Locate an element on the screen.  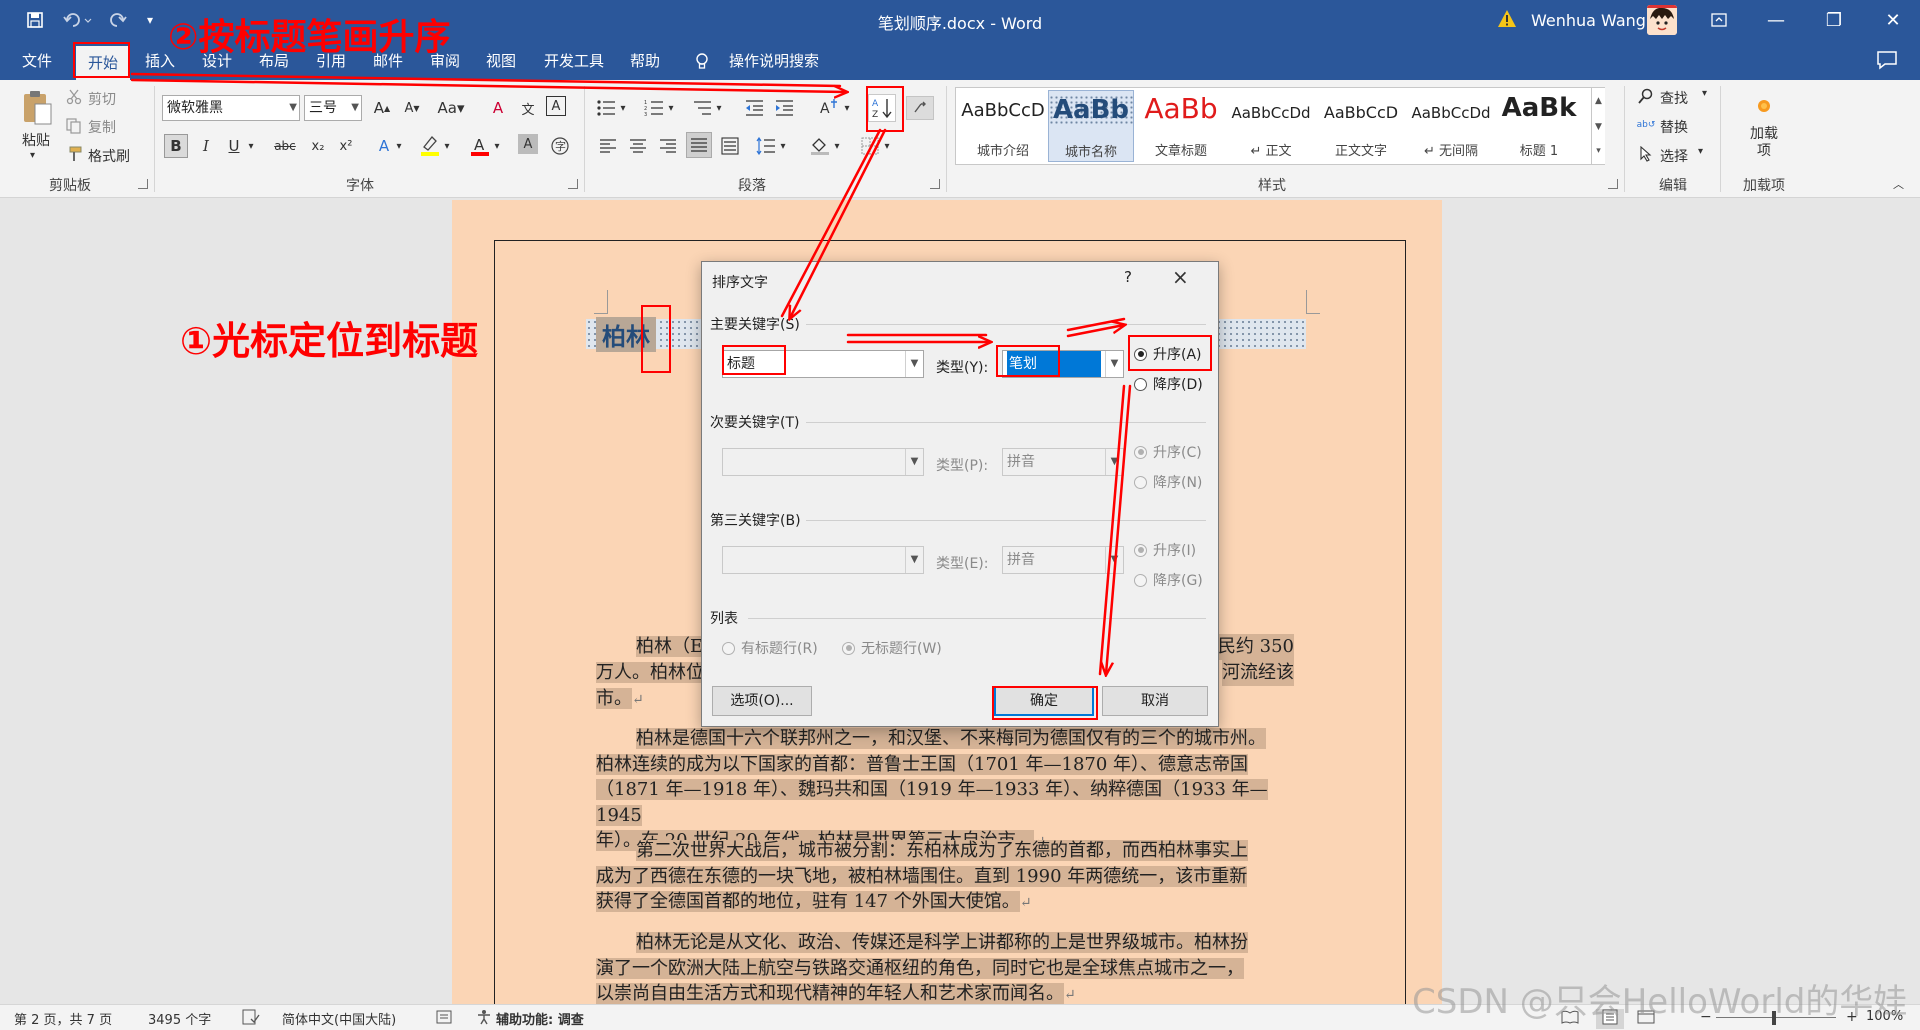
find-label: 查找 is located at coordinates (1674, 98).